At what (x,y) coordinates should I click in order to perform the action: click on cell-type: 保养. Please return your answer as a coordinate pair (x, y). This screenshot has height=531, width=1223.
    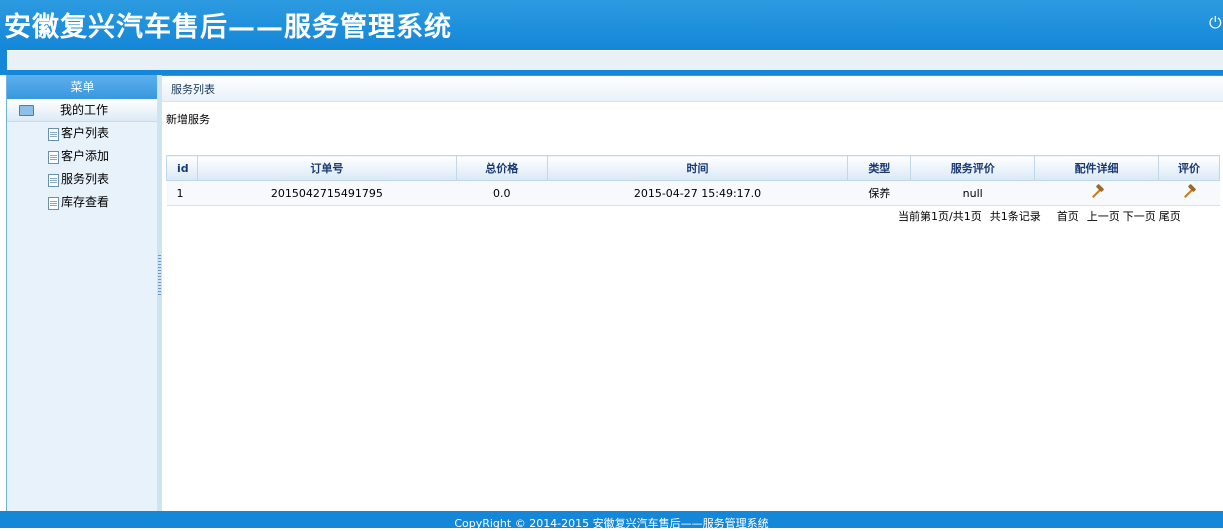
    Looking at the image, I should click on (879, 193).